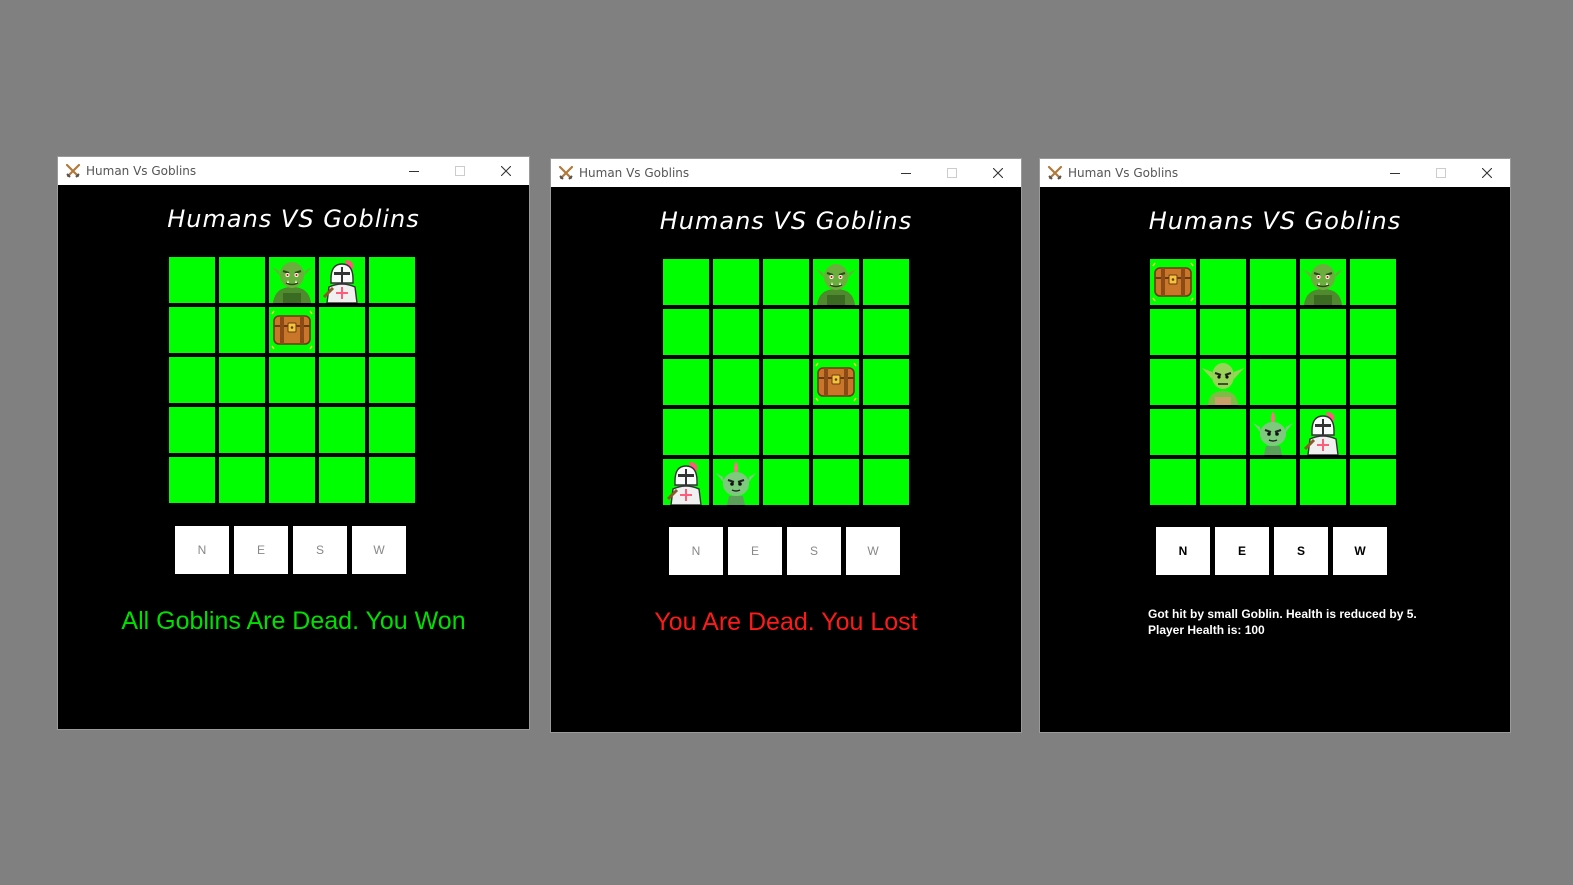 This screenshot has width=1573, height=885. I want to click on close-icon, so click(998, 173).